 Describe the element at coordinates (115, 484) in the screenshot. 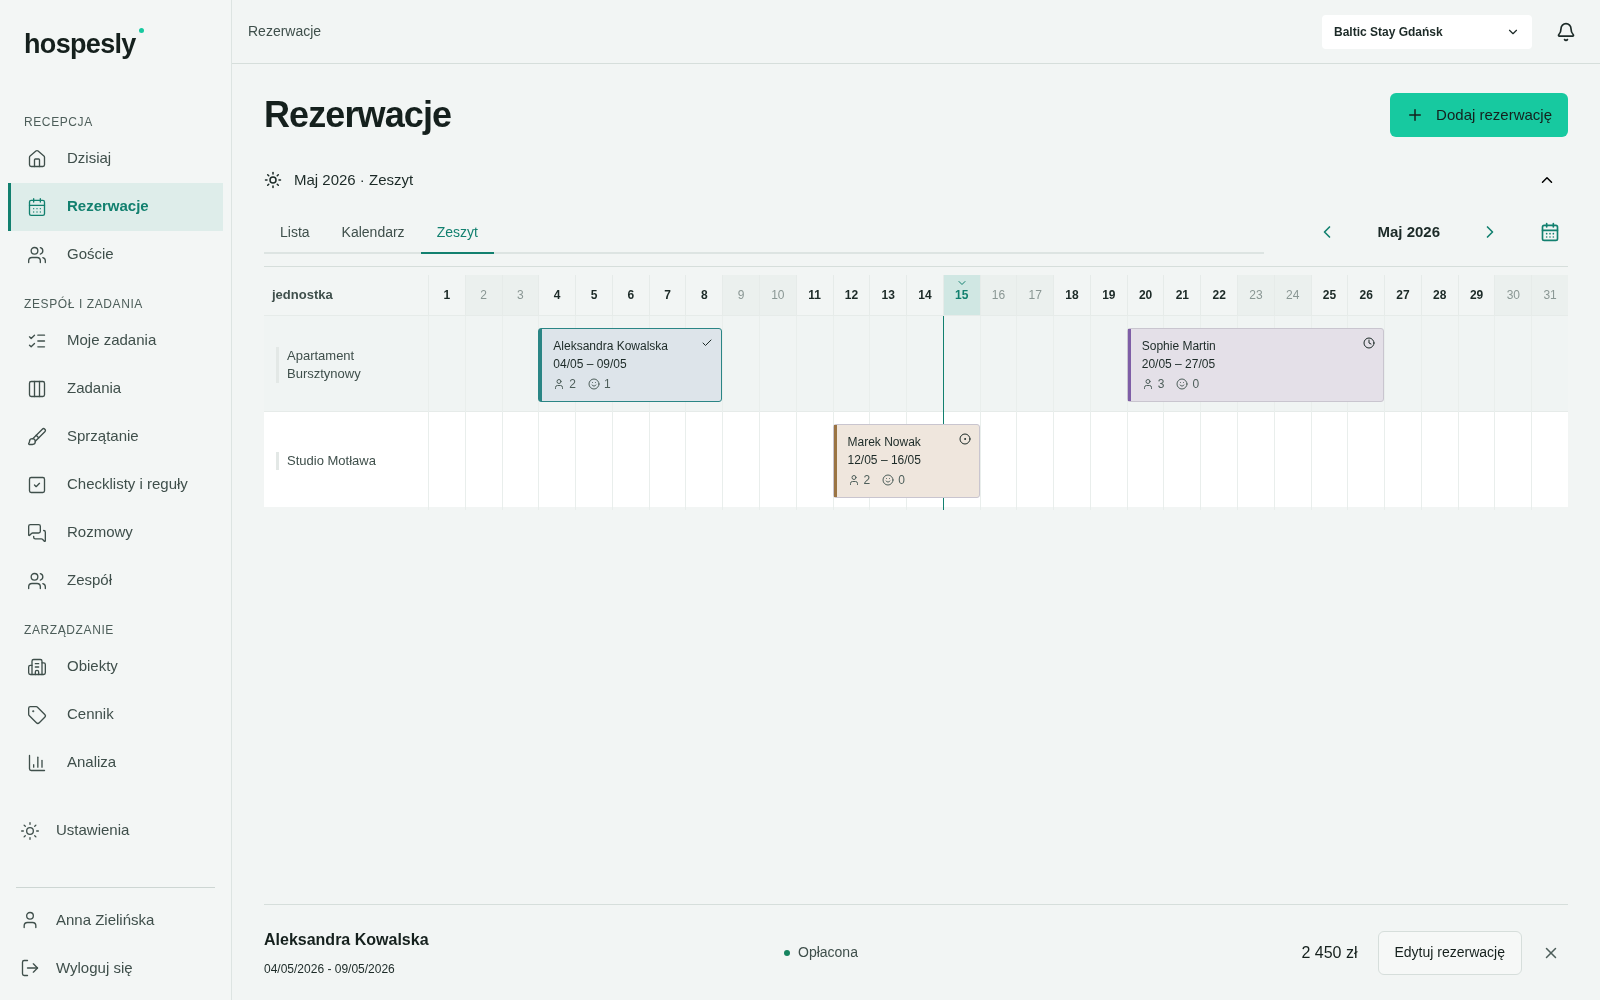

I see `nav-item: Checklisty i reguły` at that location.